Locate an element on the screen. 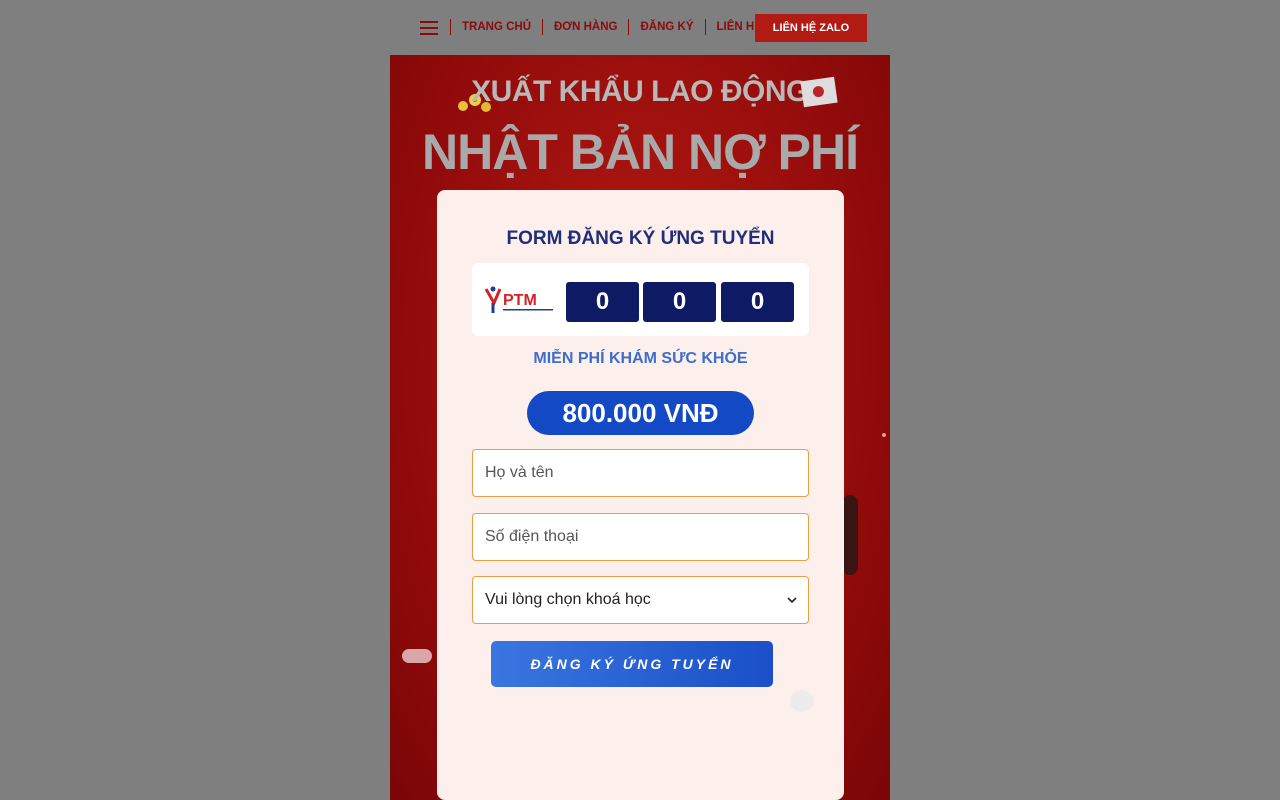  registration-counter: PTM 0 0 0 is located at coordinates (640, 299).